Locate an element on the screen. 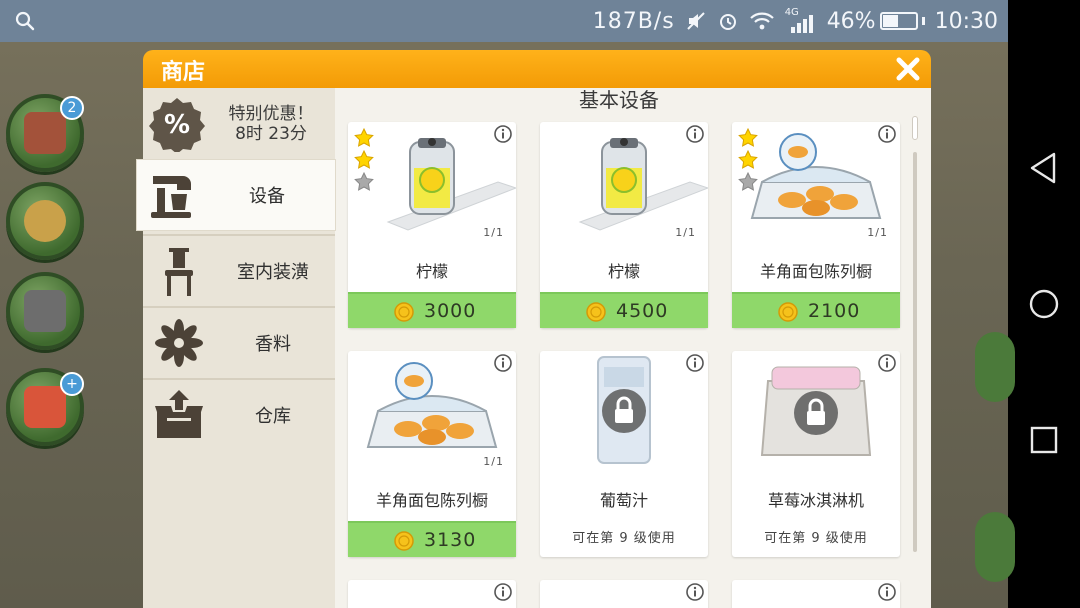 This screenshot has height=608, width=1080. pot-icon is located at coordinates (45, 221).